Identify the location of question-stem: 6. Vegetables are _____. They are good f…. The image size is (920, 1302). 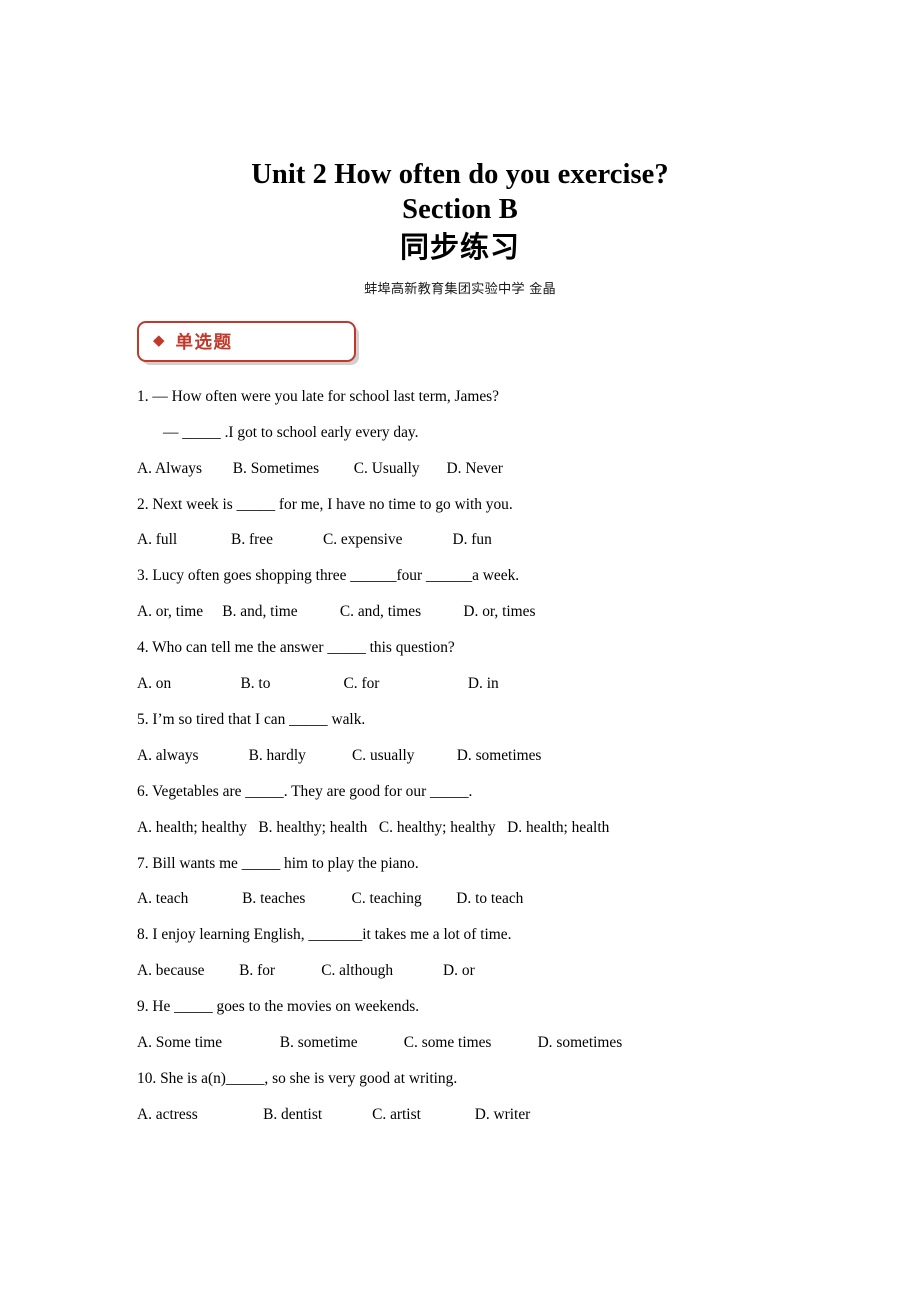
(305, 791).